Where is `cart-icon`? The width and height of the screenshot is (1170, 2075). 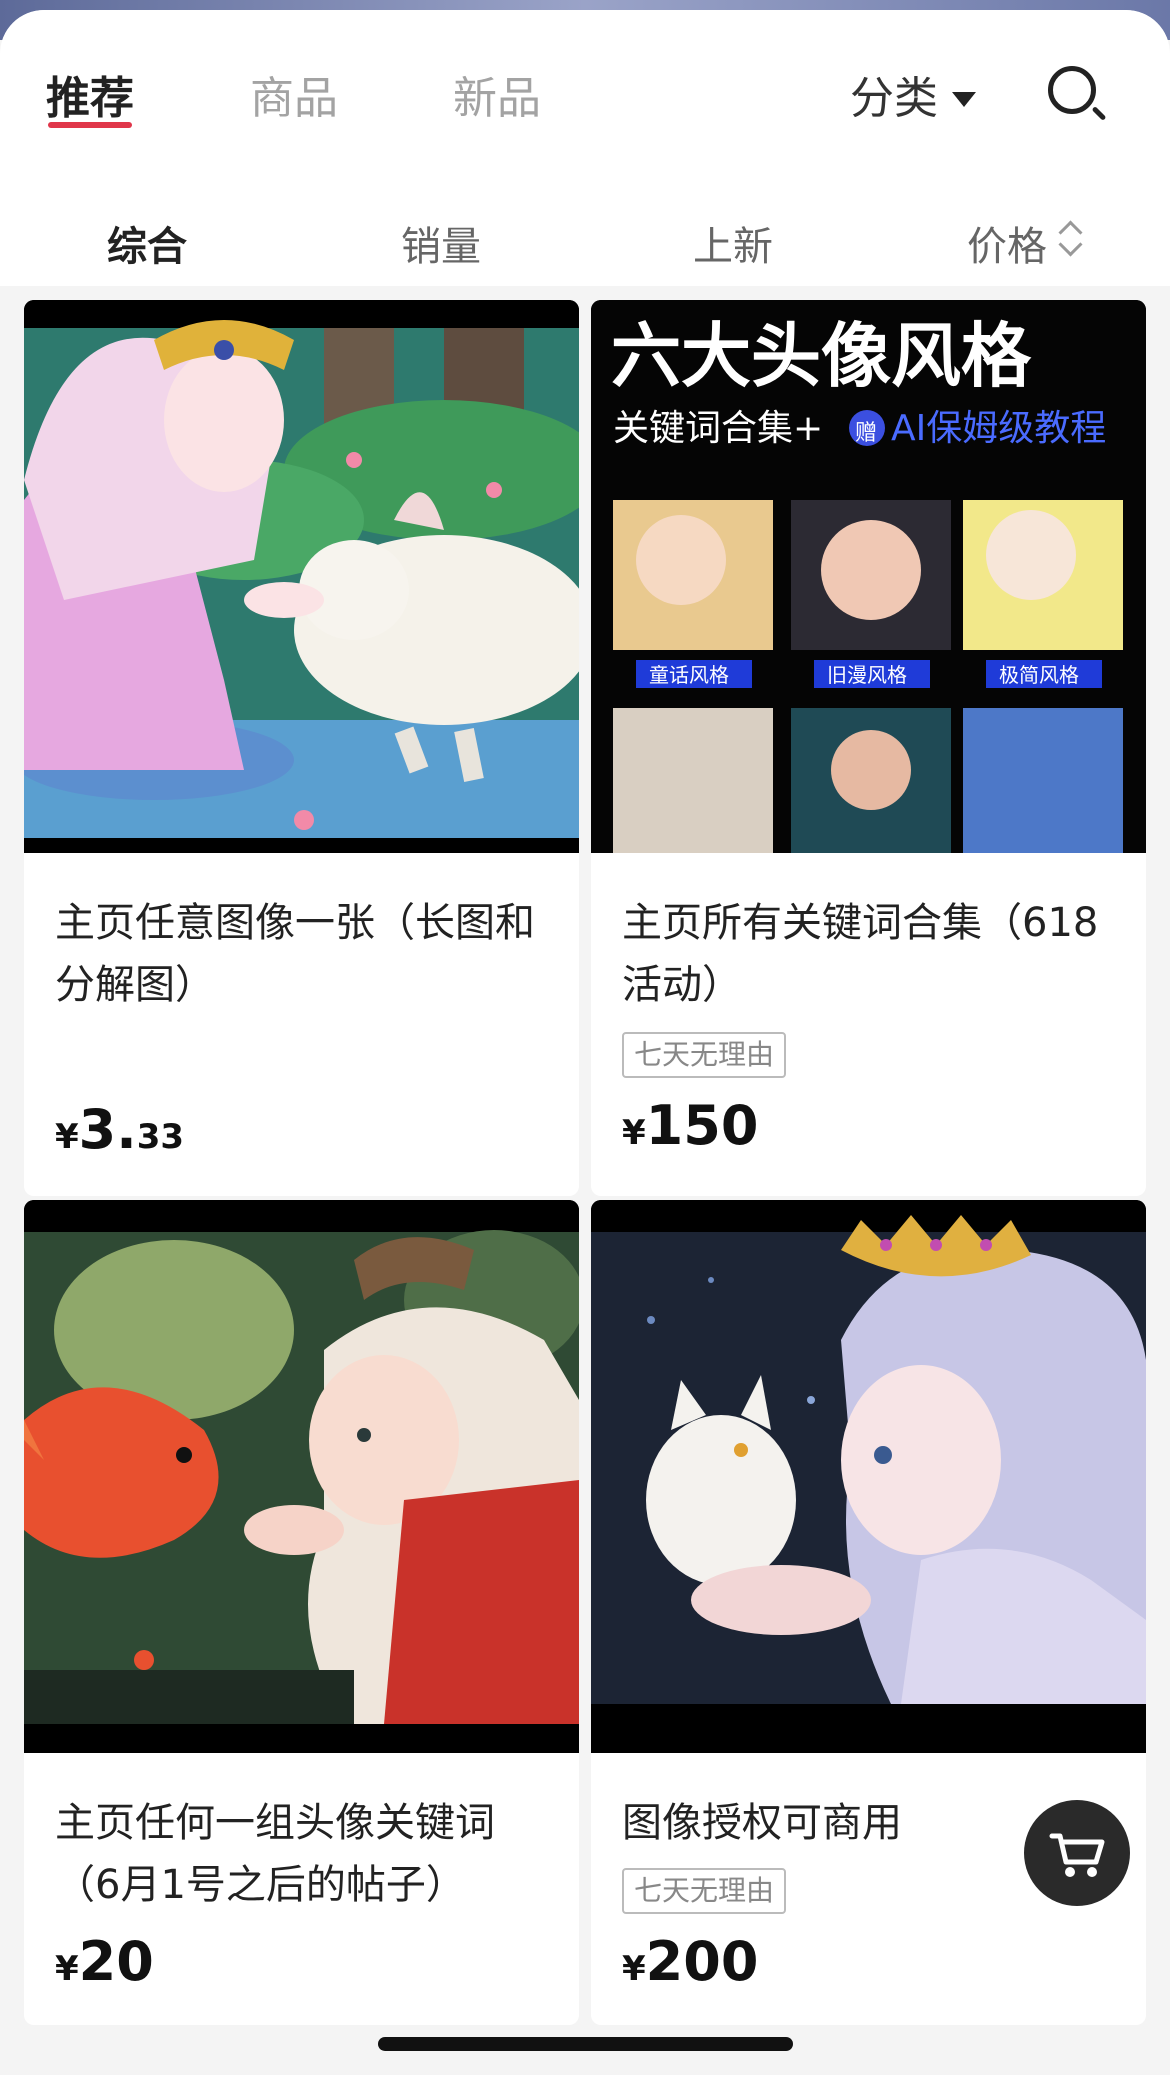
cart-icon is located at coordinates (1077, 1855).